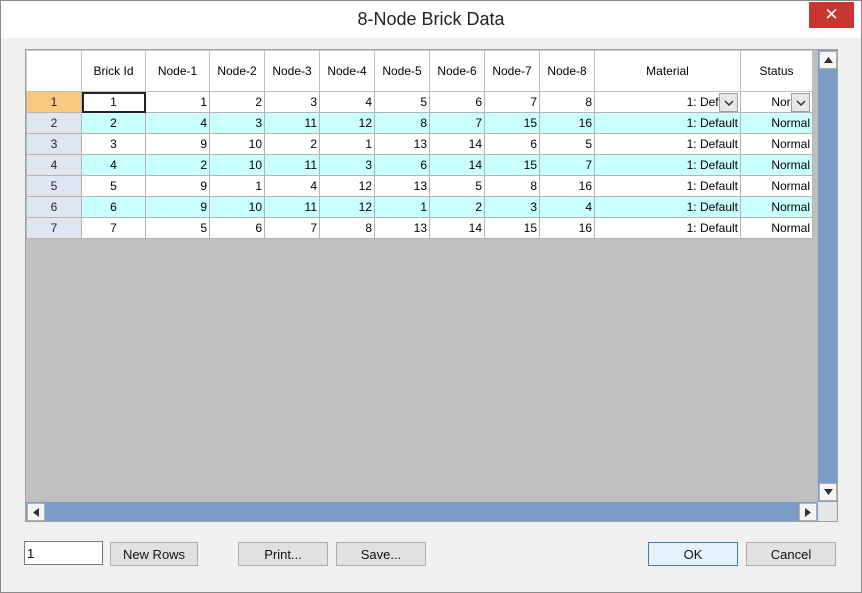 This screenshot has height=593, width=862. What do you see at coordinates (292, 71) in the screenshot?
I see `column-header: Node-3` at bounding box center [292, 71].